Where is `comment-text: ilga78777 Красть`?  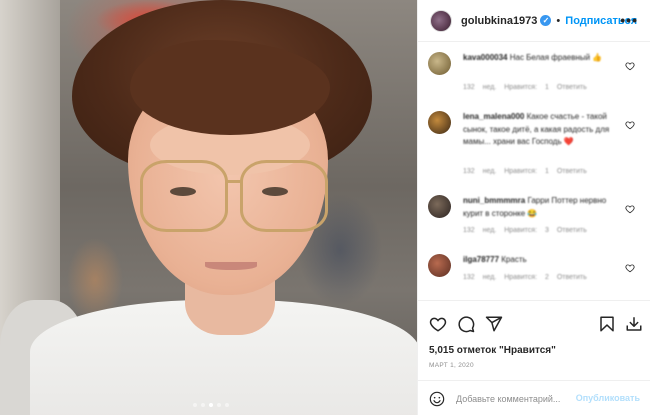 comment-text: ilga78777 Красть is located at coordinates (543, 260).